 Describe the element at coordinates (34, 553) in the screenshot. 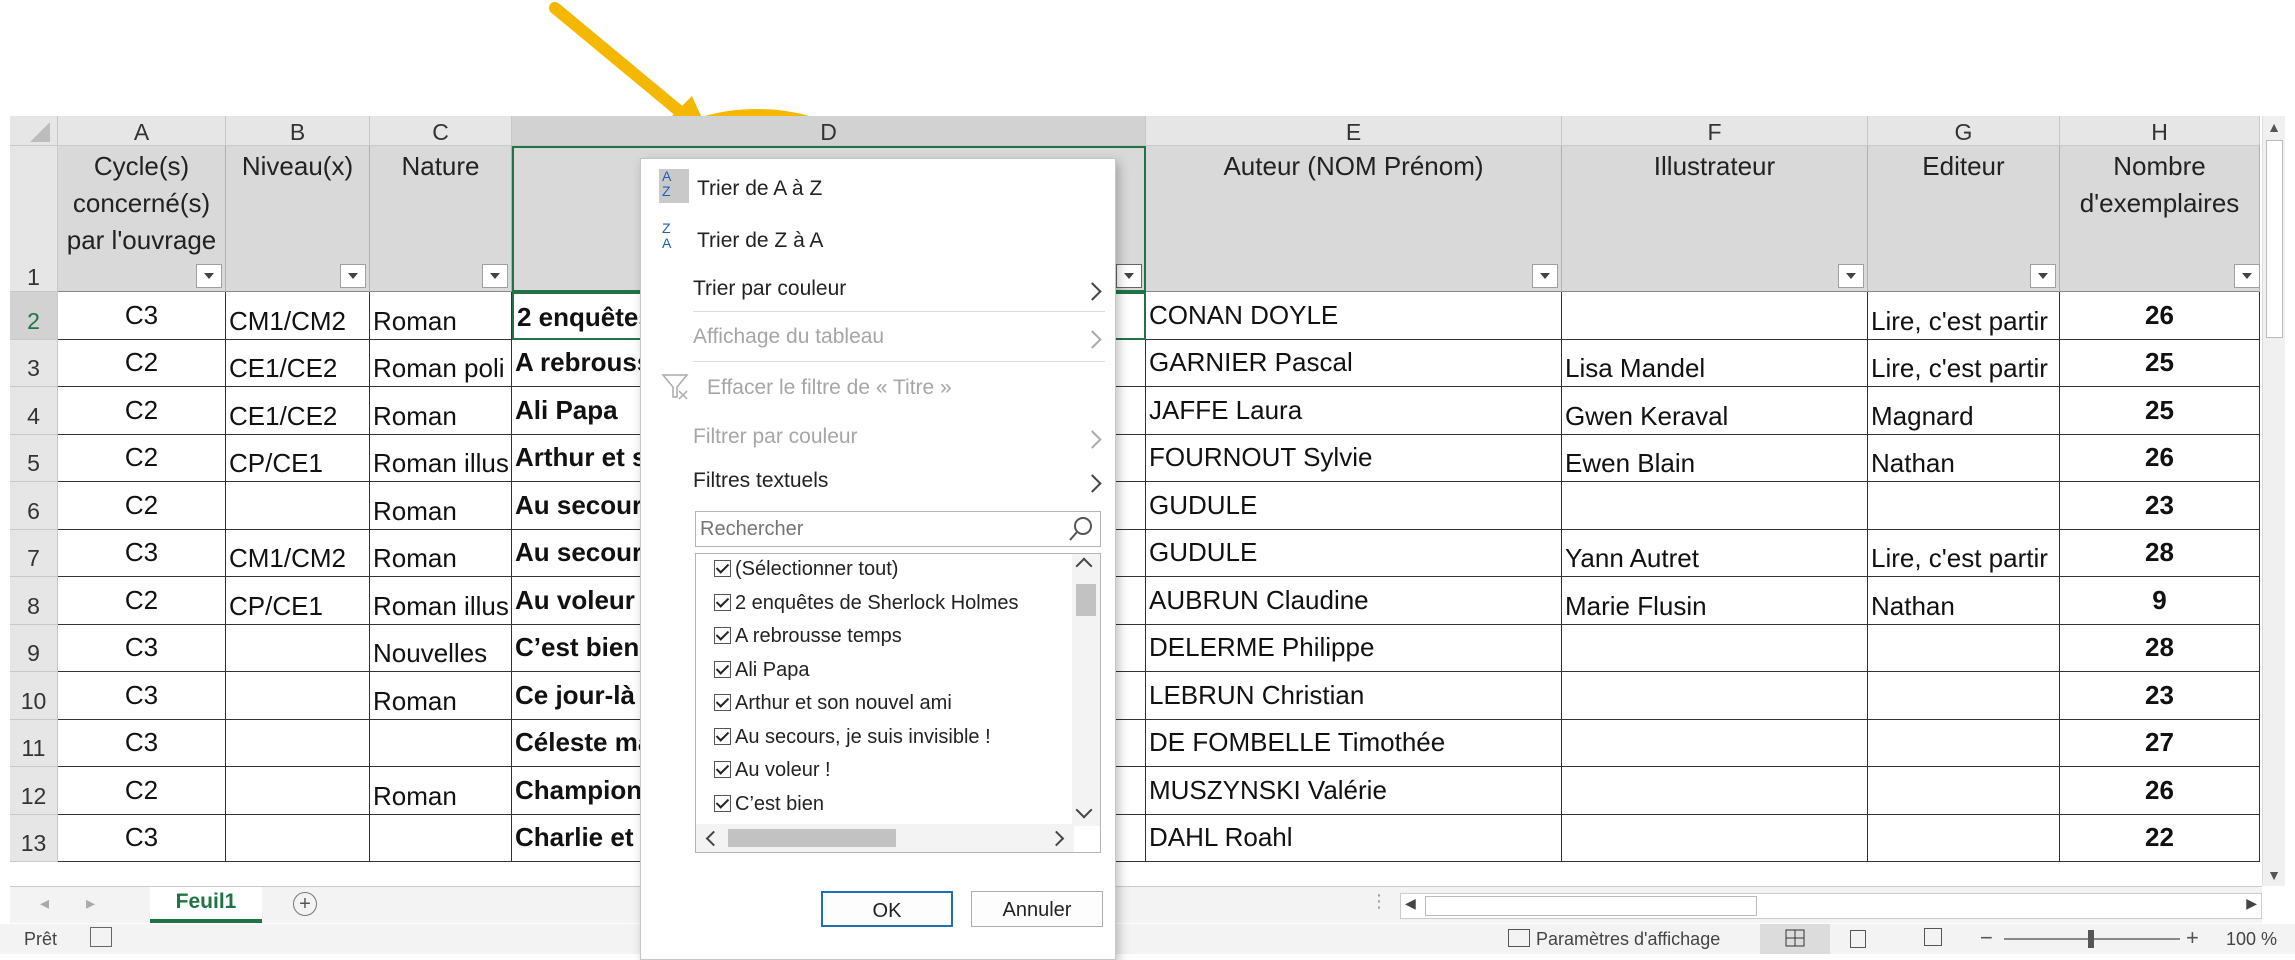

I see `row-header: 7` at that location.